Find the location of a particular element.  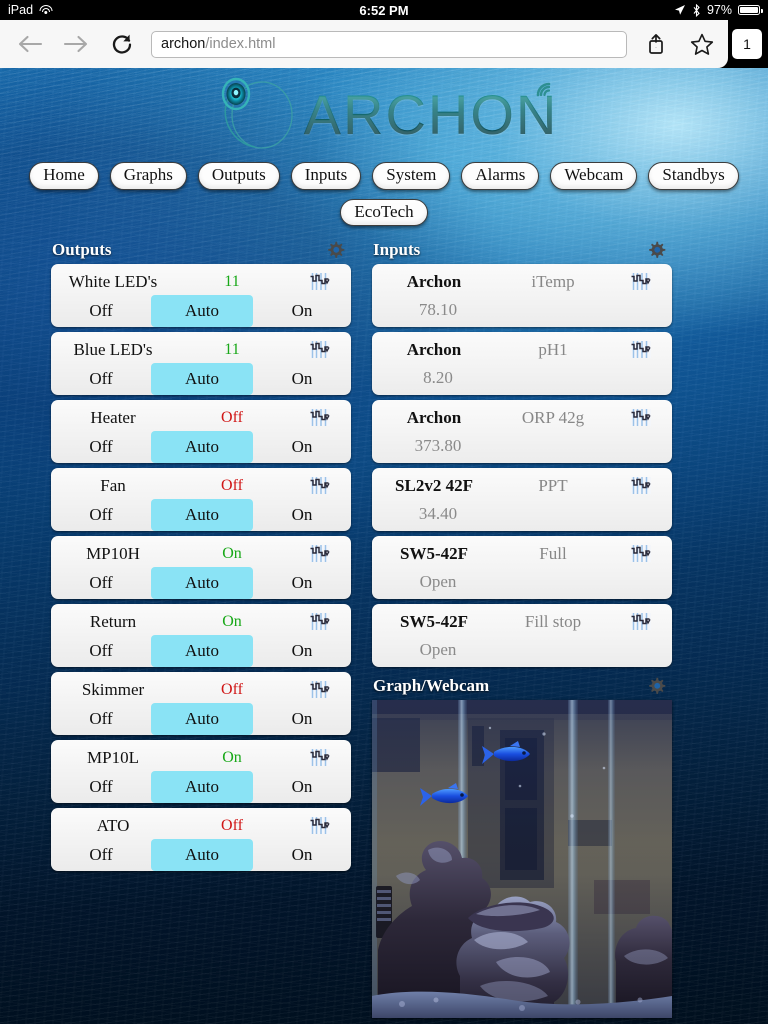

back-arrow-icon is located at coordinates (30, 44).